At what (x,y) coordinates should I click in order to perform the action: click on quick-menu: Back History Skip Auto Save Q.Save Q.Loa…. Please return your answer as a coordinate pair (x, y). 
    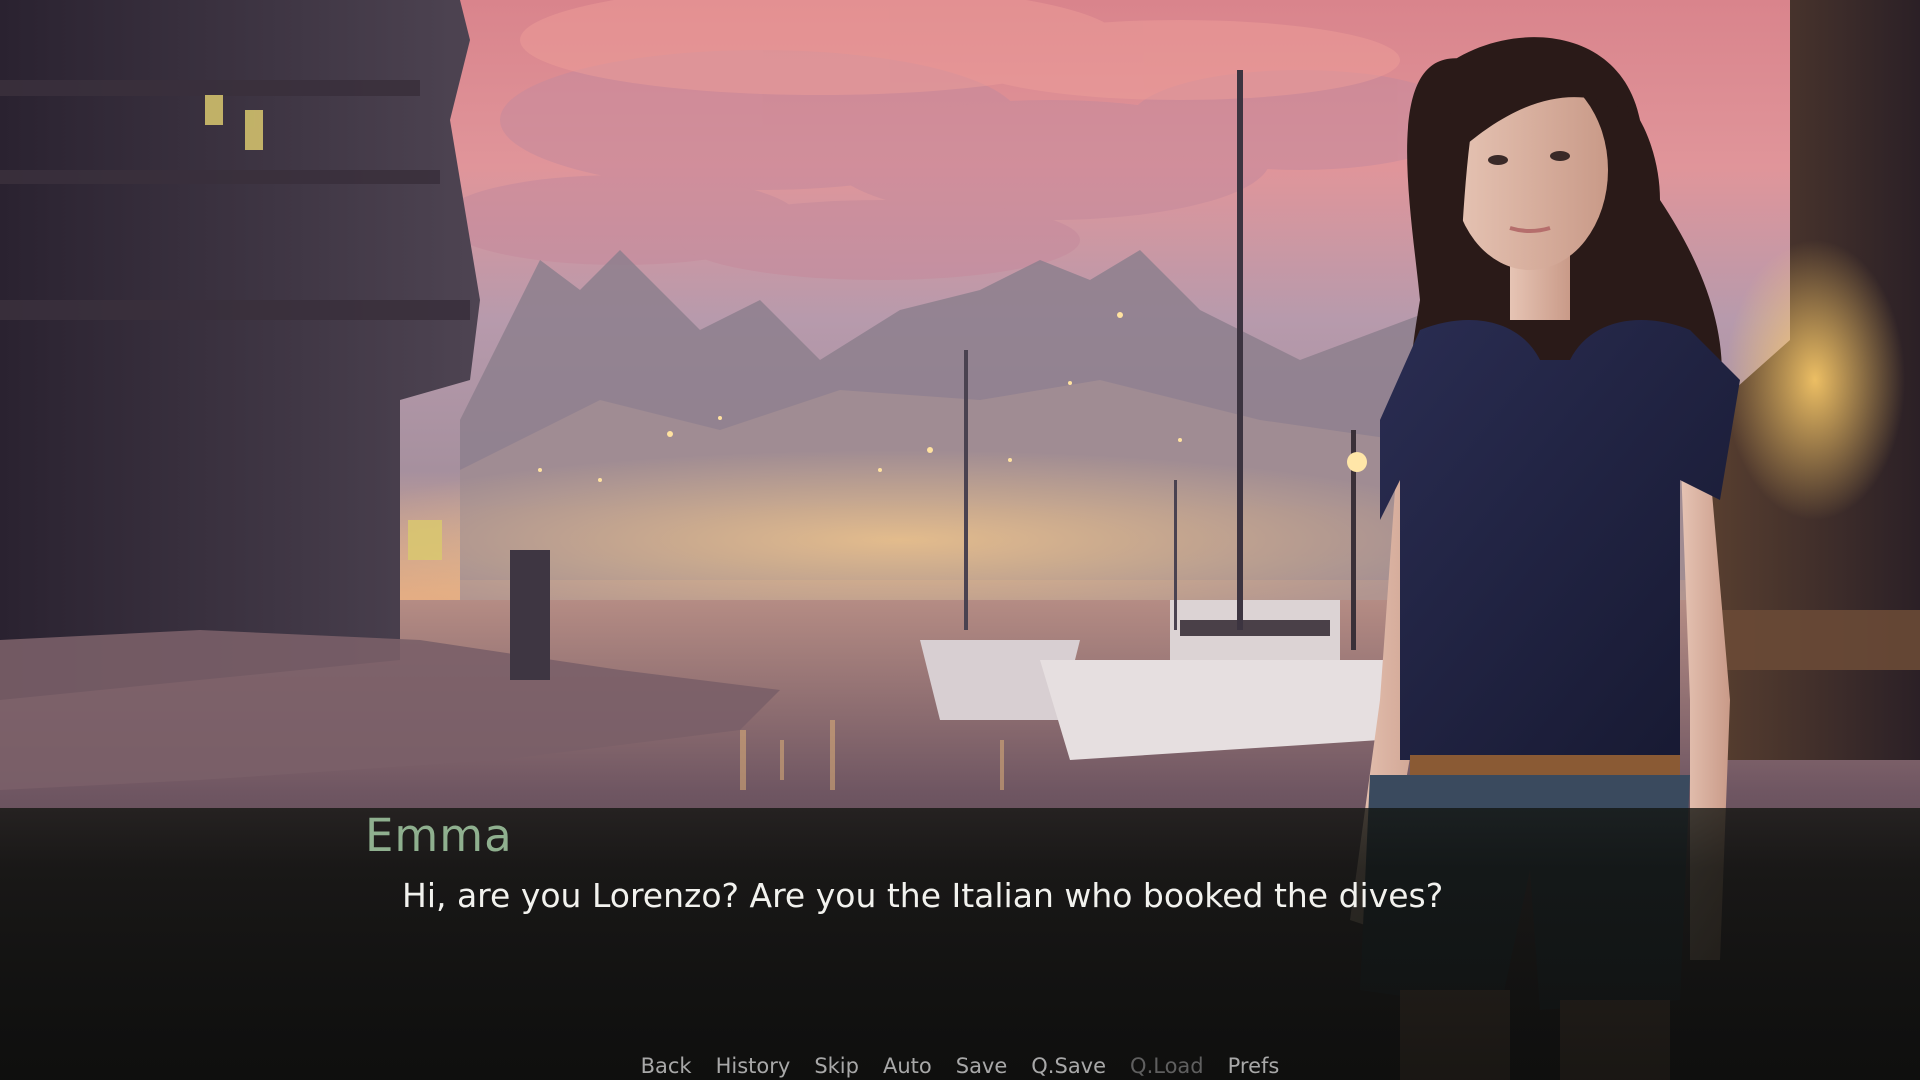
    Looking at the image, I should click on (960, 1066).